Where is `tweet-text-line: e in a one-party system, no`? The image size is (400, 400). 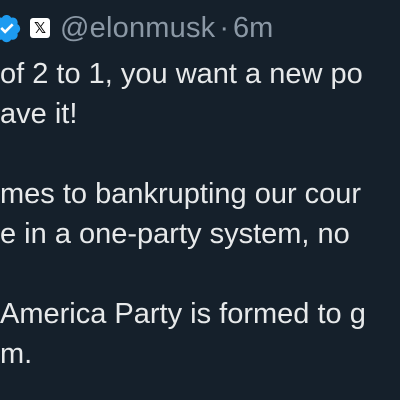 tweet-text-line: e in a one-party system, no is located at coordinates (175, 234).